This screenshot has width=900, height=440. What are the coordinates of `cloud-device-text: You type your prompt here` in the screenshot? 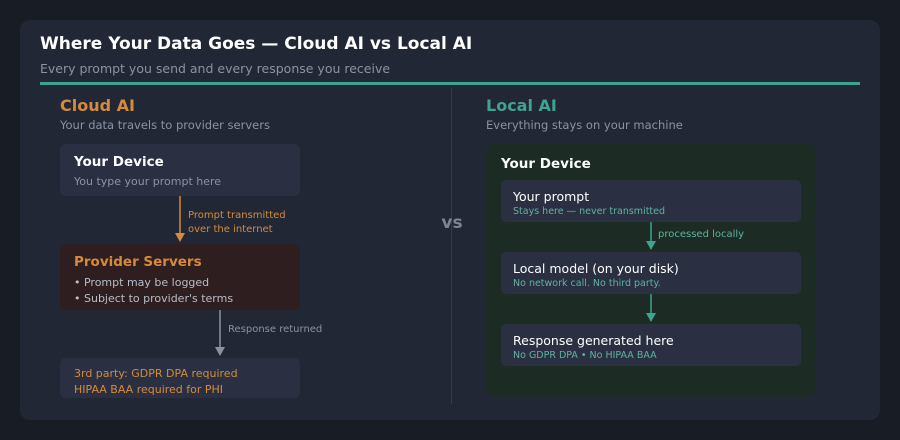 It's located at (148, 181).